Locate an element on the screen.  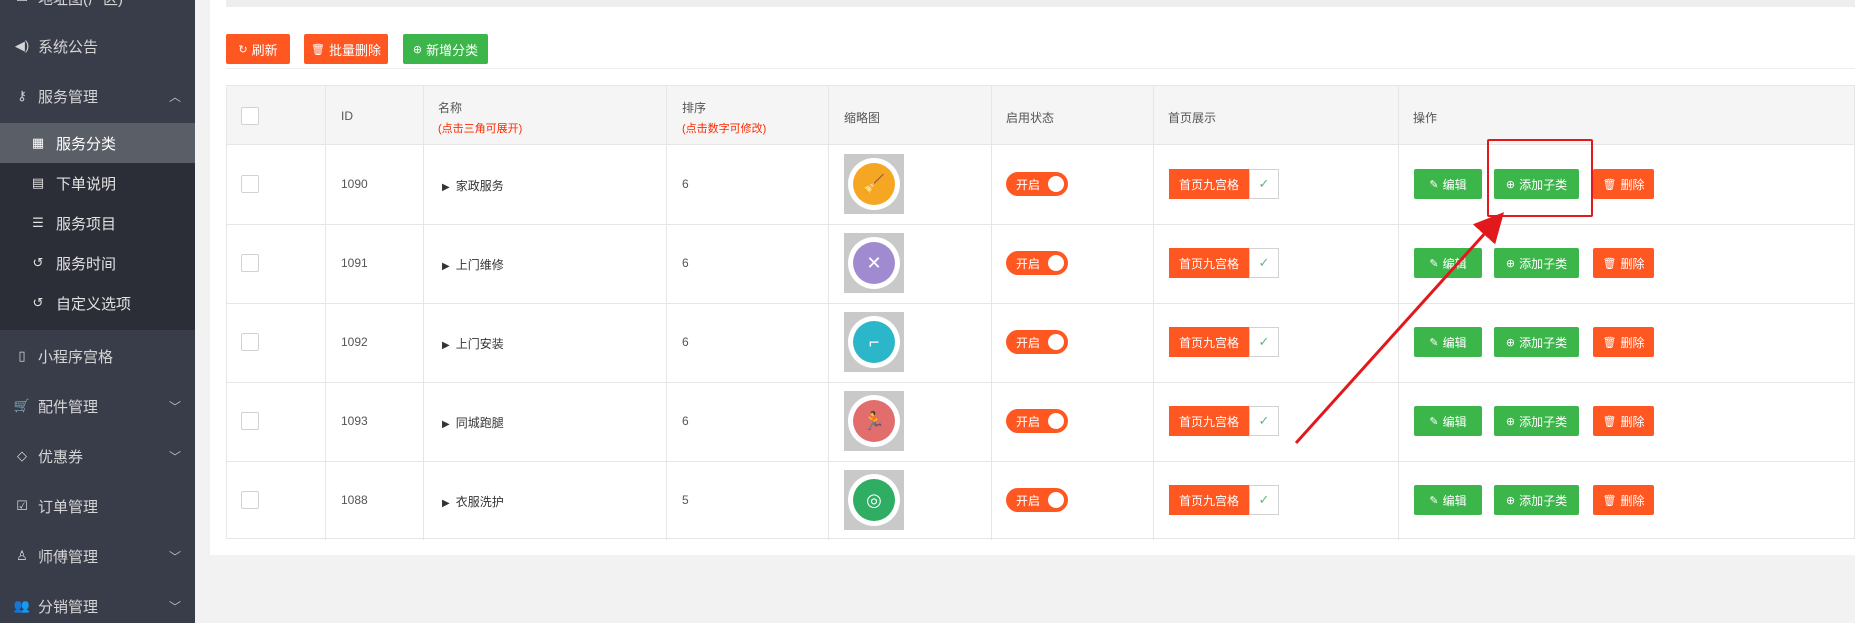
sidebar-item-order-instructions: ▤ 下单说明 is located at coordinates (97, 183).